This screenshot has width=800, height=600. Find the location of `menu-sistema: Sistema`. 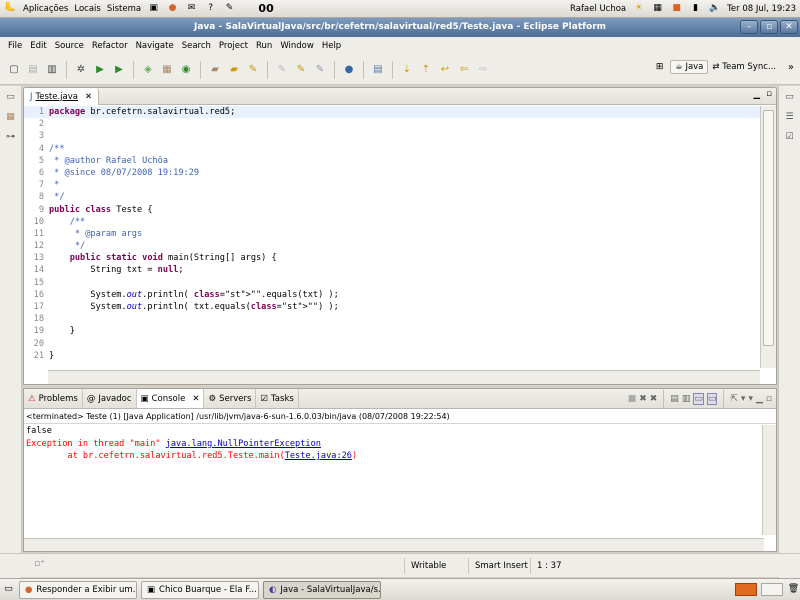

menu-sistema: Sistema is located at coordinates (124, 9).